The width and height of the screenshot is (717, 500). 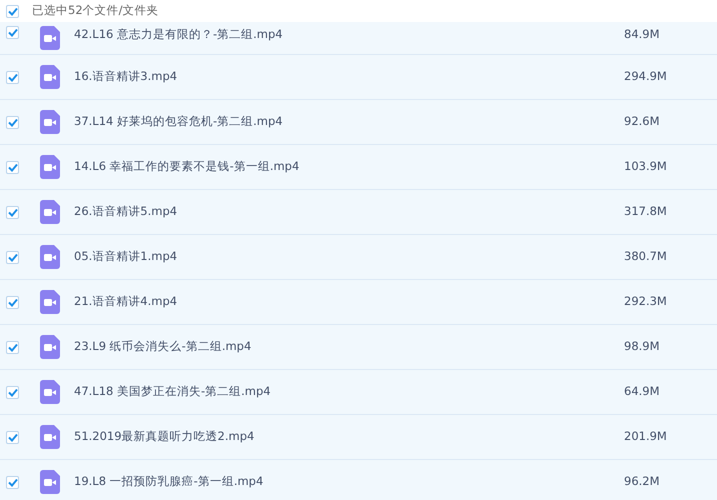 What do you see at coordinates (334, 167) in the screenshot?
I see `file-name: 14.L6 幸福工作的要素不是钱-第一组.mp4` at bounding box center [334, 167].